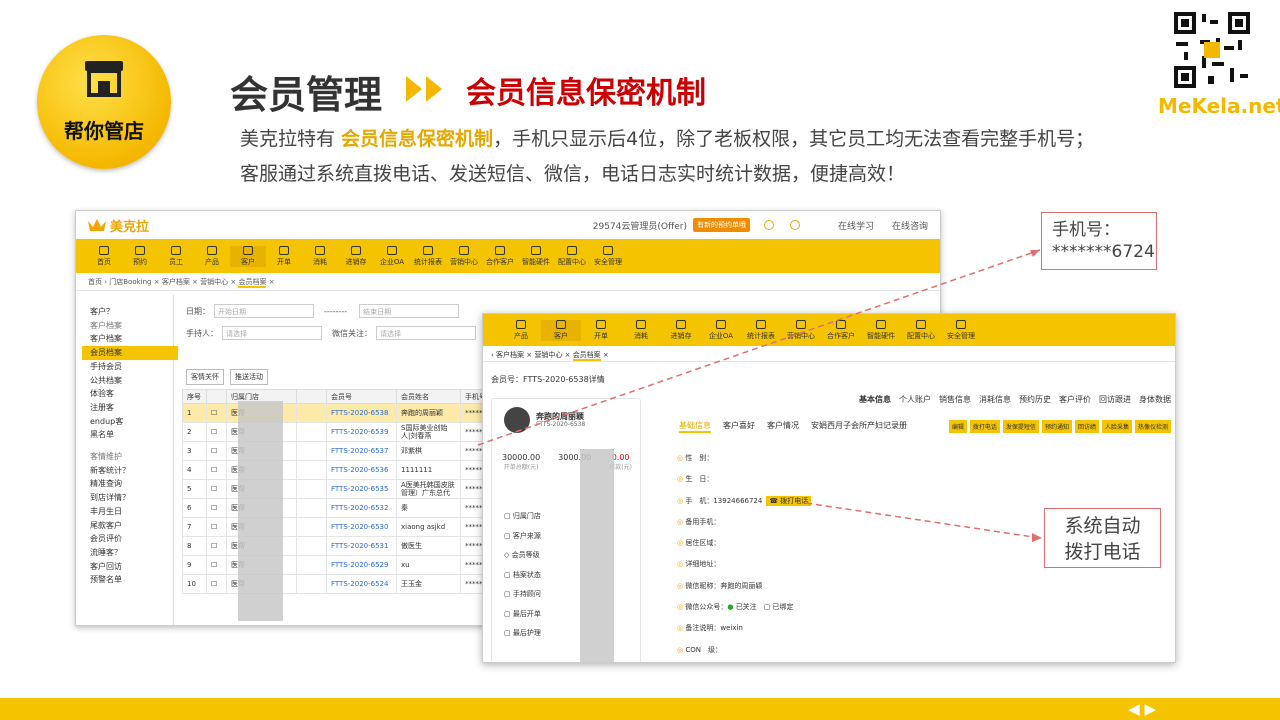 This screenshot has width=1280, height=720. What do you see at coordinates (131, 539) in the screenshot?
I see `sidebar-item: 会员评价` at bounding box center [131, 539].